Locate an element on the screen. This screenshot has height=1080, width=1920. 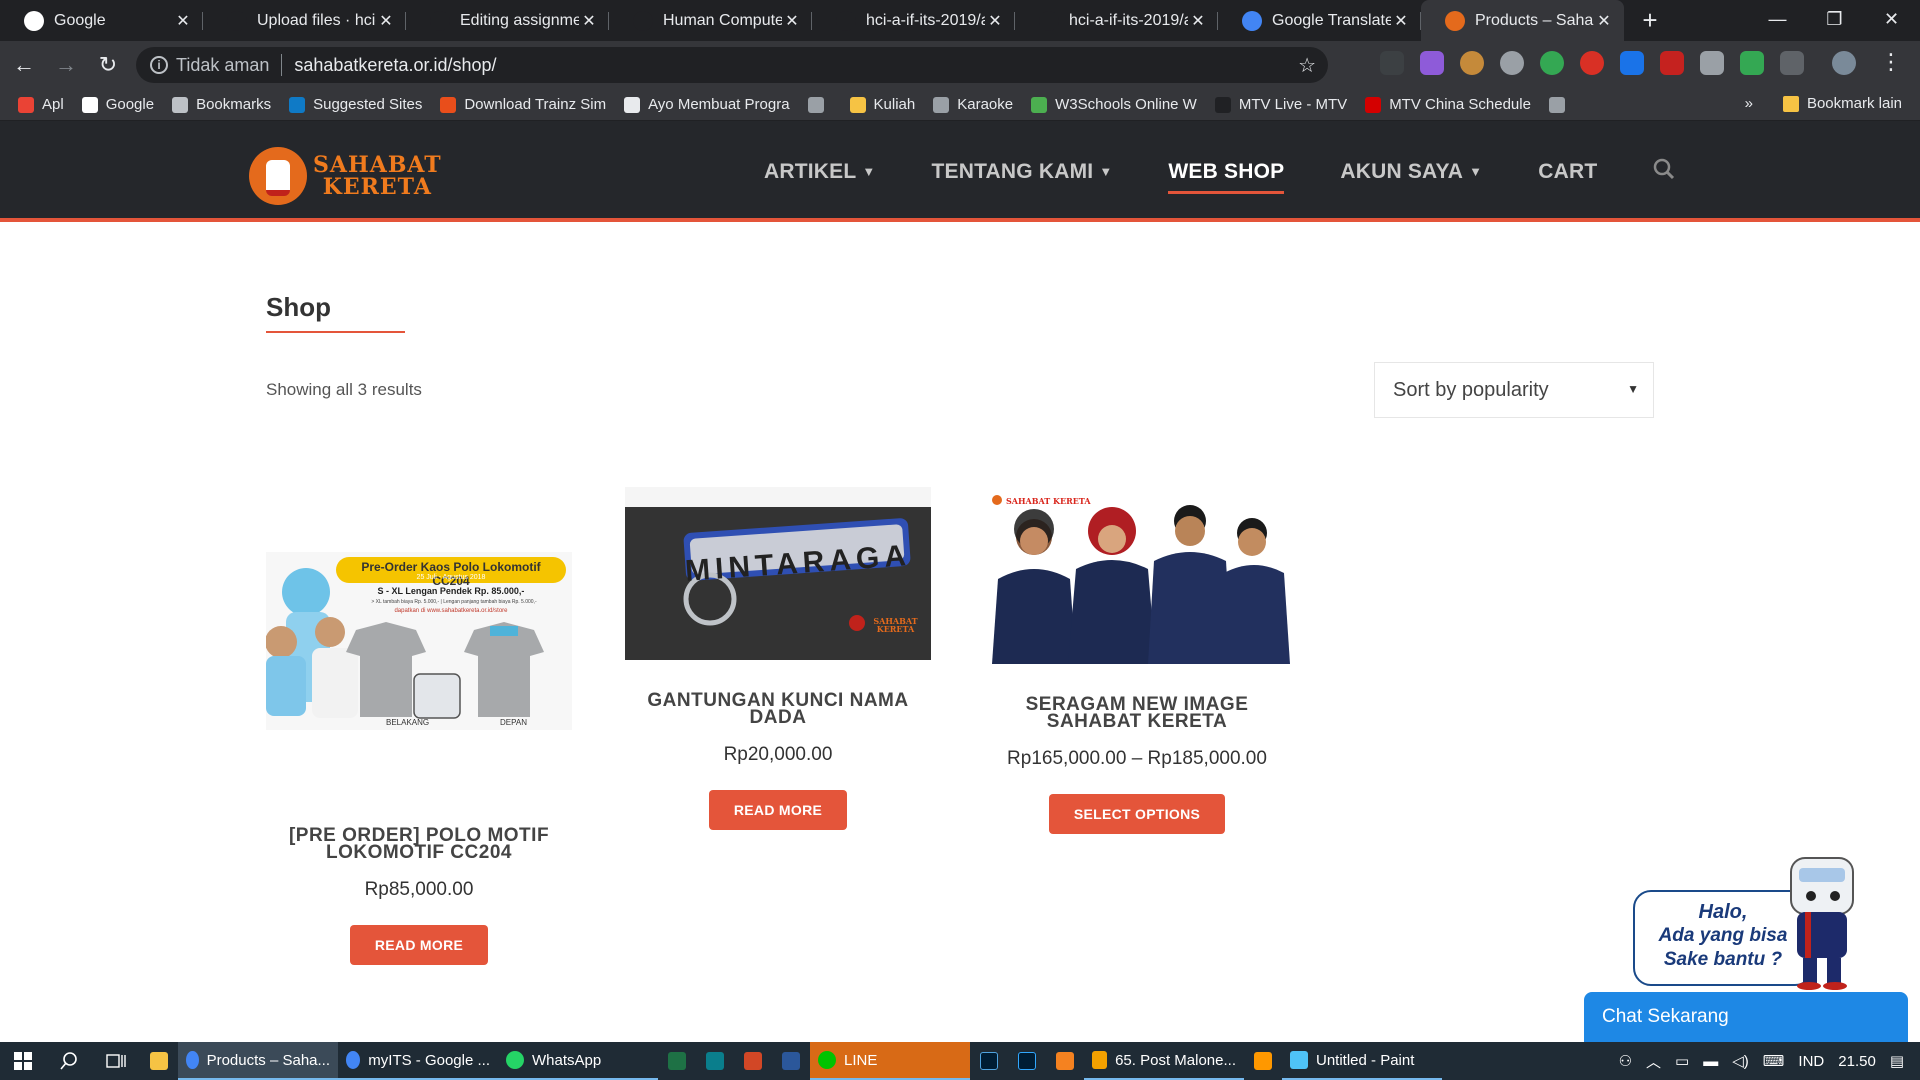
product-title: SERAGAM NEW IMAGE SAHABAT KERETA is located at coordinates (1137, 713).